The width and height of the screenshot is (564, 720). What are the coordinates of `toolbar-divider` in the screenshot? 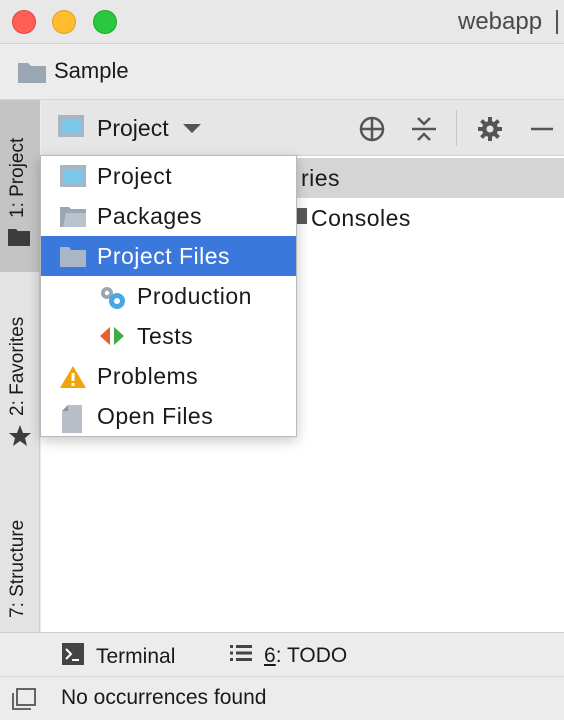 It's located at (456, 128).